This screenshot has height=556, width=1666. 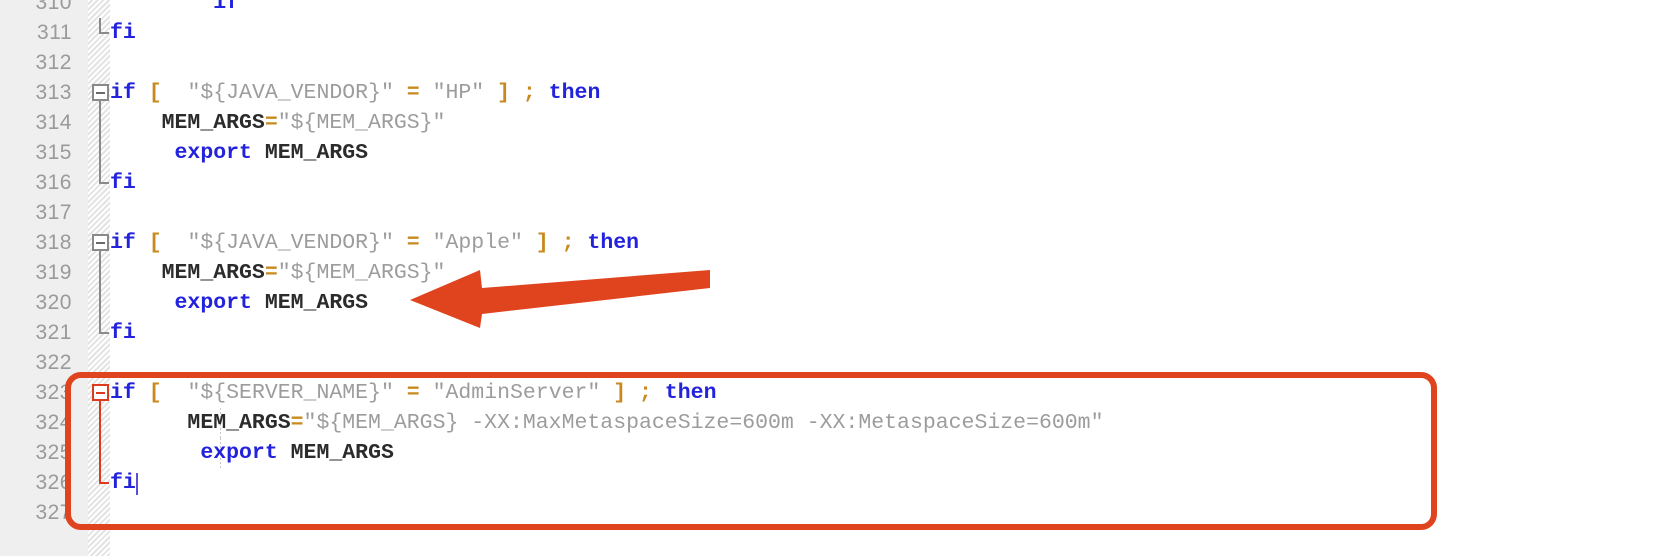 I want to click on code-line-text: if [ "${JAVA_VENDOR}" = "Apple" ] ; then, so click(x=374, y=243).